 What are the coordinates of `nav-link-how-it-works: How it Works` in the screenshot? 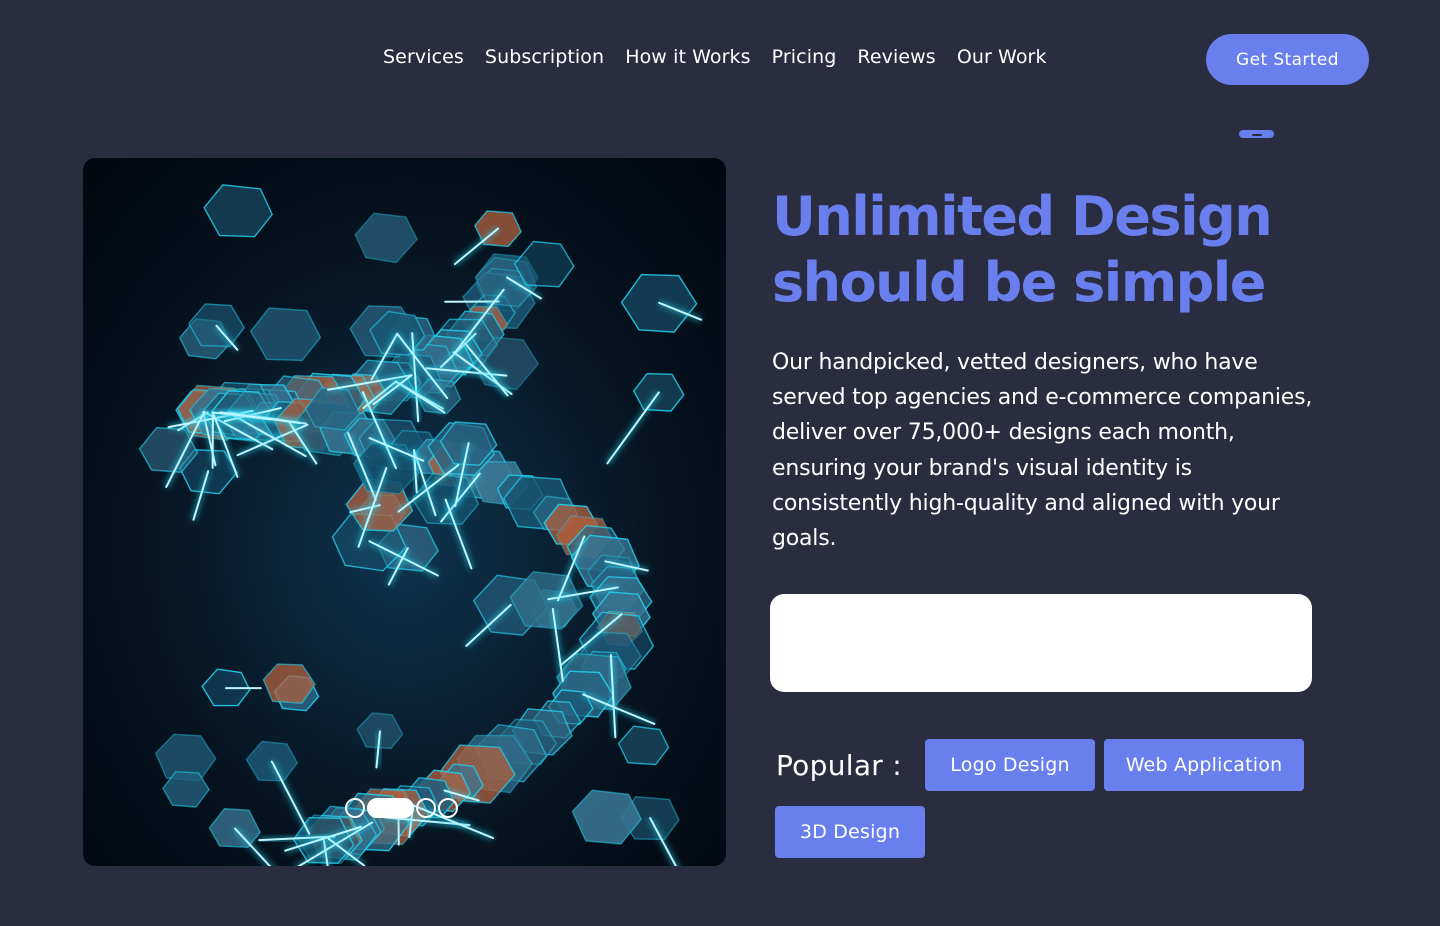 It's located at (687, 57).